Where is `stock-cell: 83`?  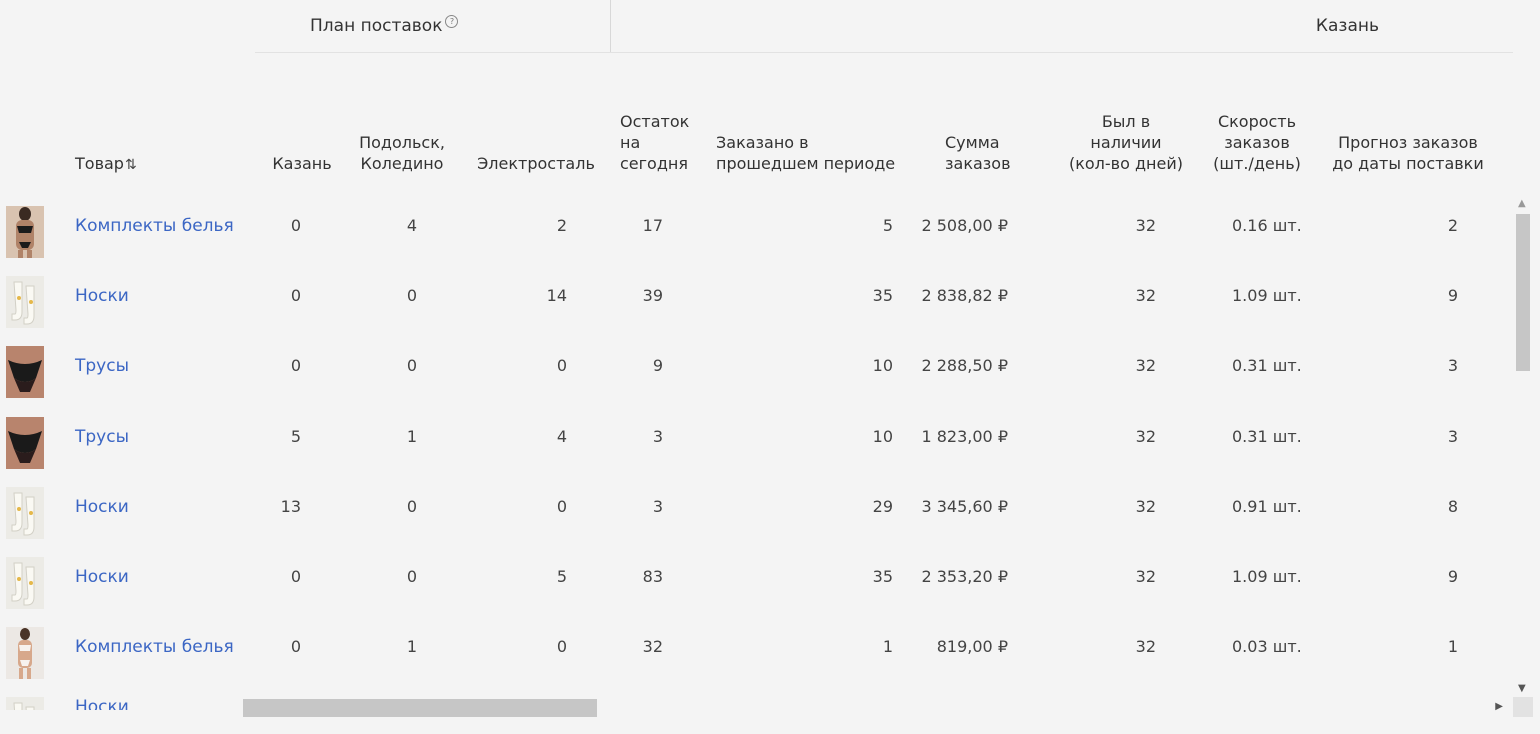
stock-cell: 83 is located at coordinates (652, 576).